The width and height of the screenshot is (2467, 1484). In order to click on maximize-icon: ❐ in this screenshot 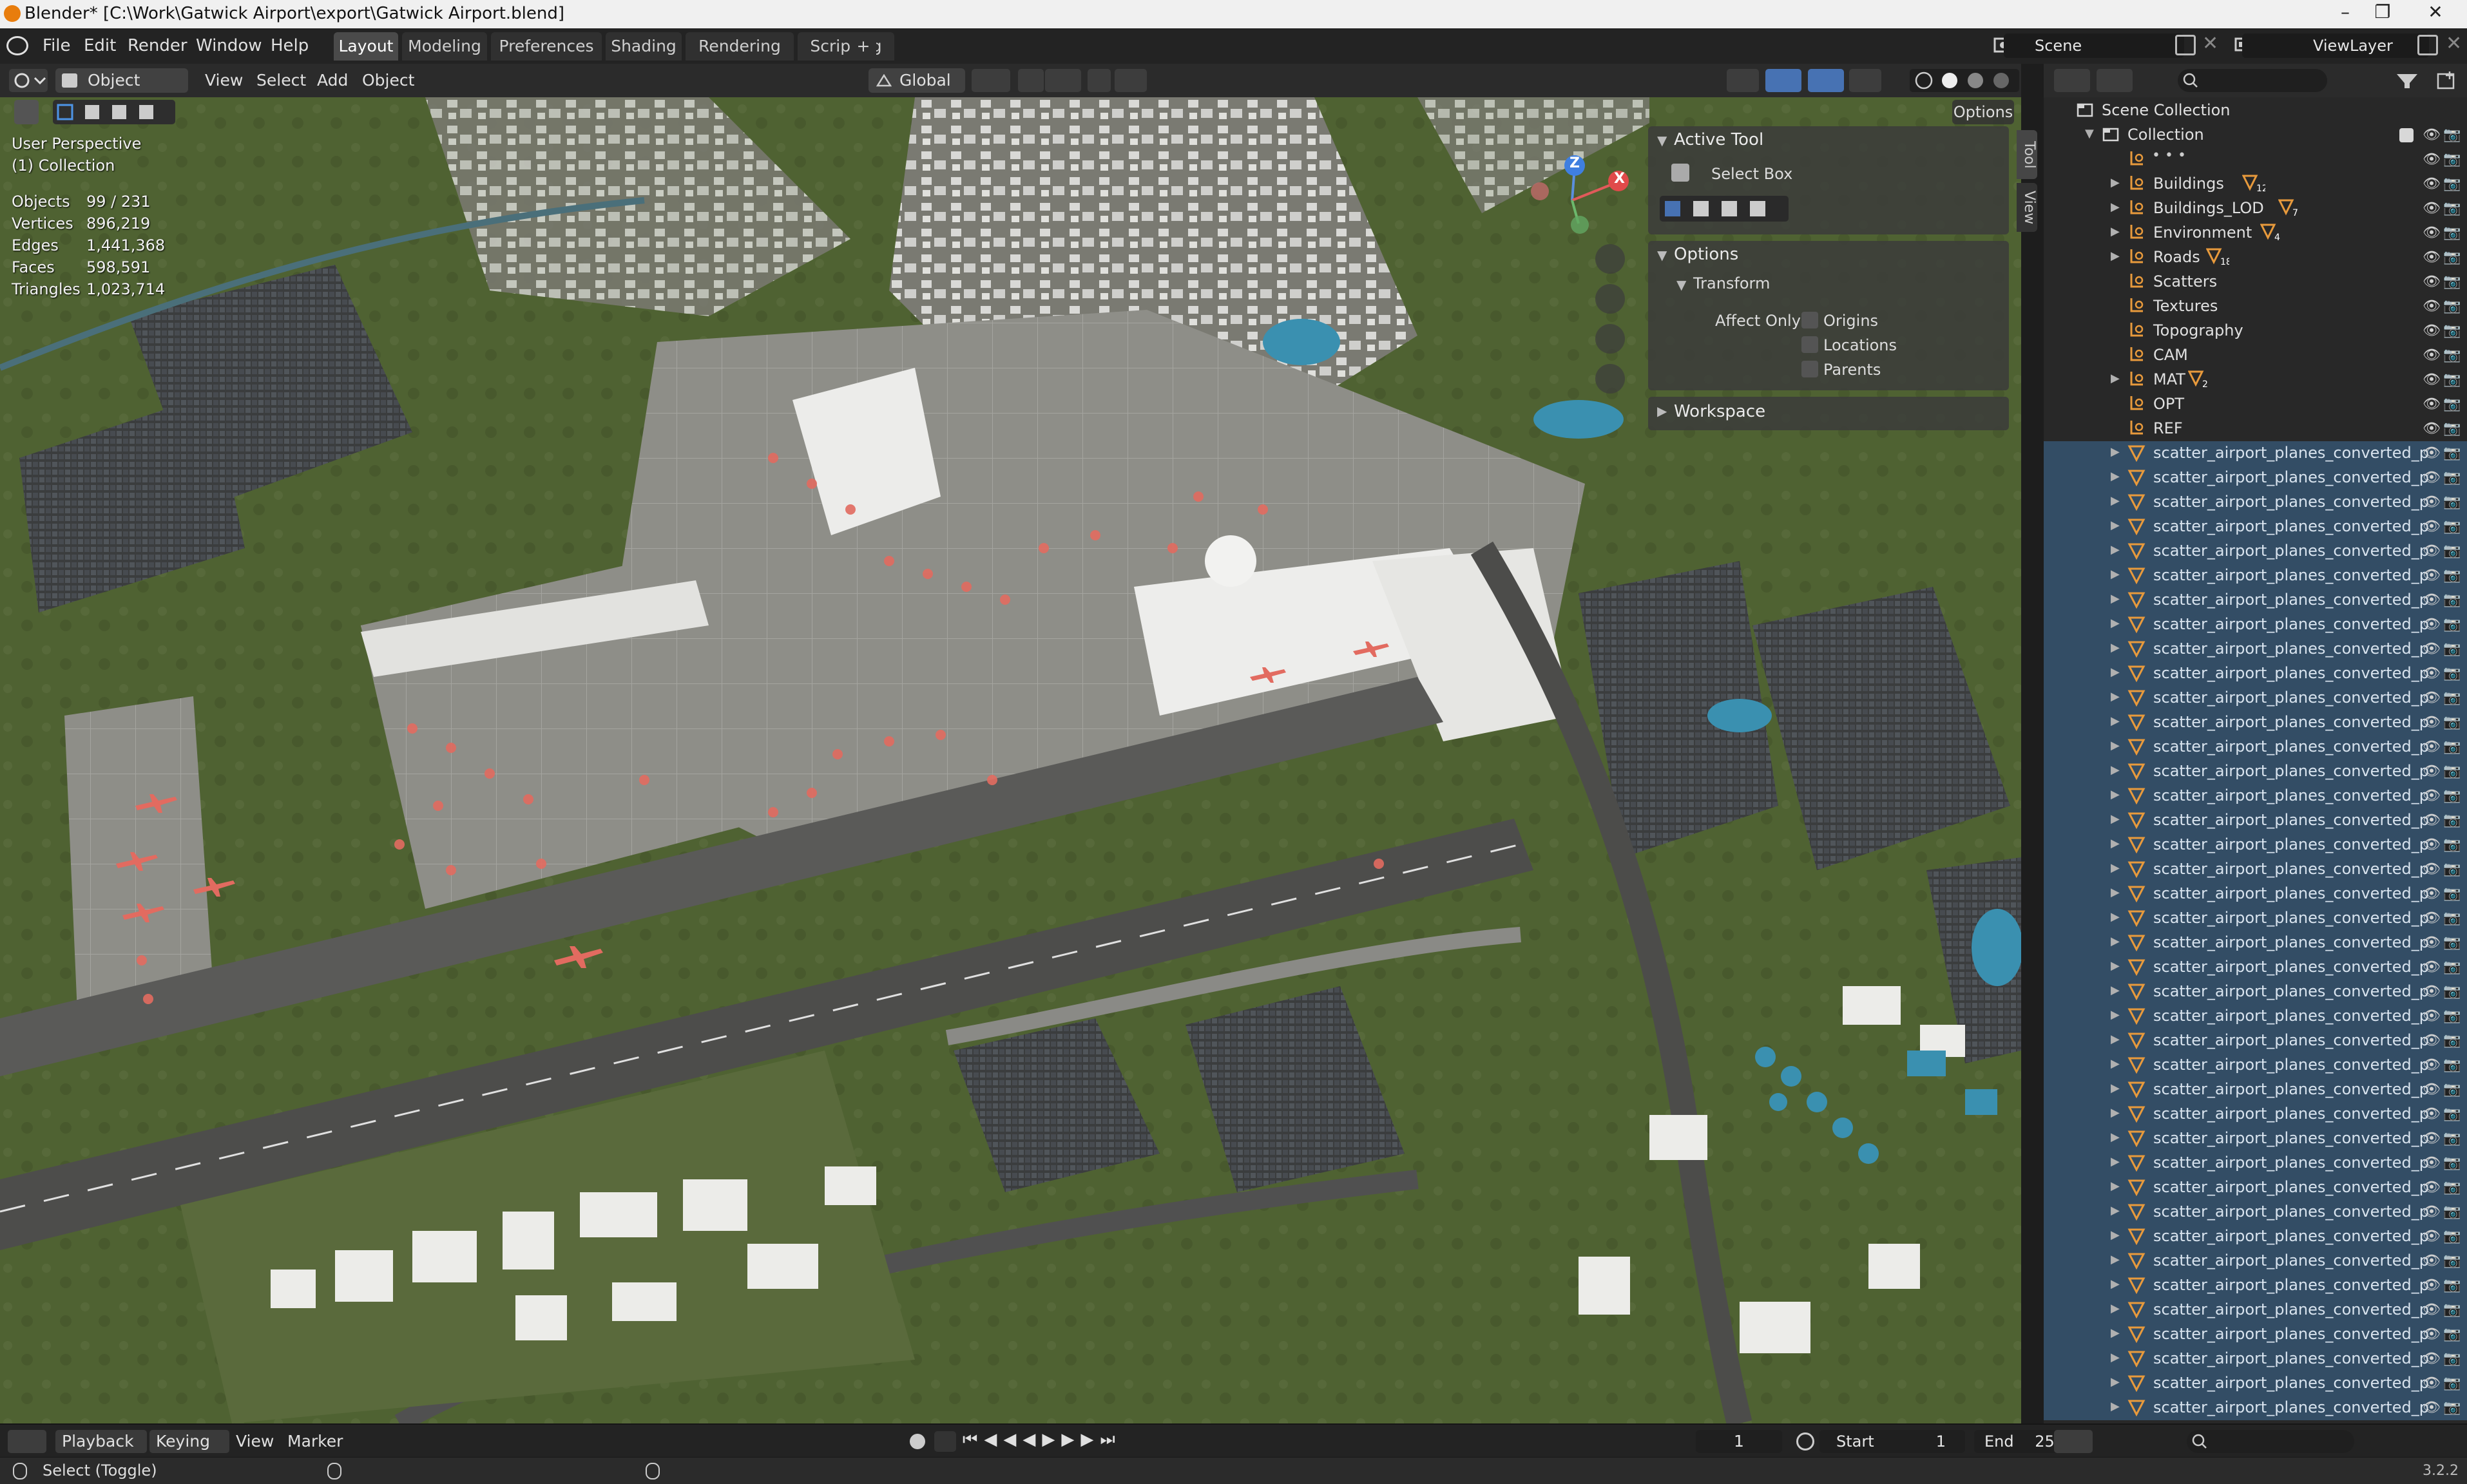, I will do `click(2382, 14)`.